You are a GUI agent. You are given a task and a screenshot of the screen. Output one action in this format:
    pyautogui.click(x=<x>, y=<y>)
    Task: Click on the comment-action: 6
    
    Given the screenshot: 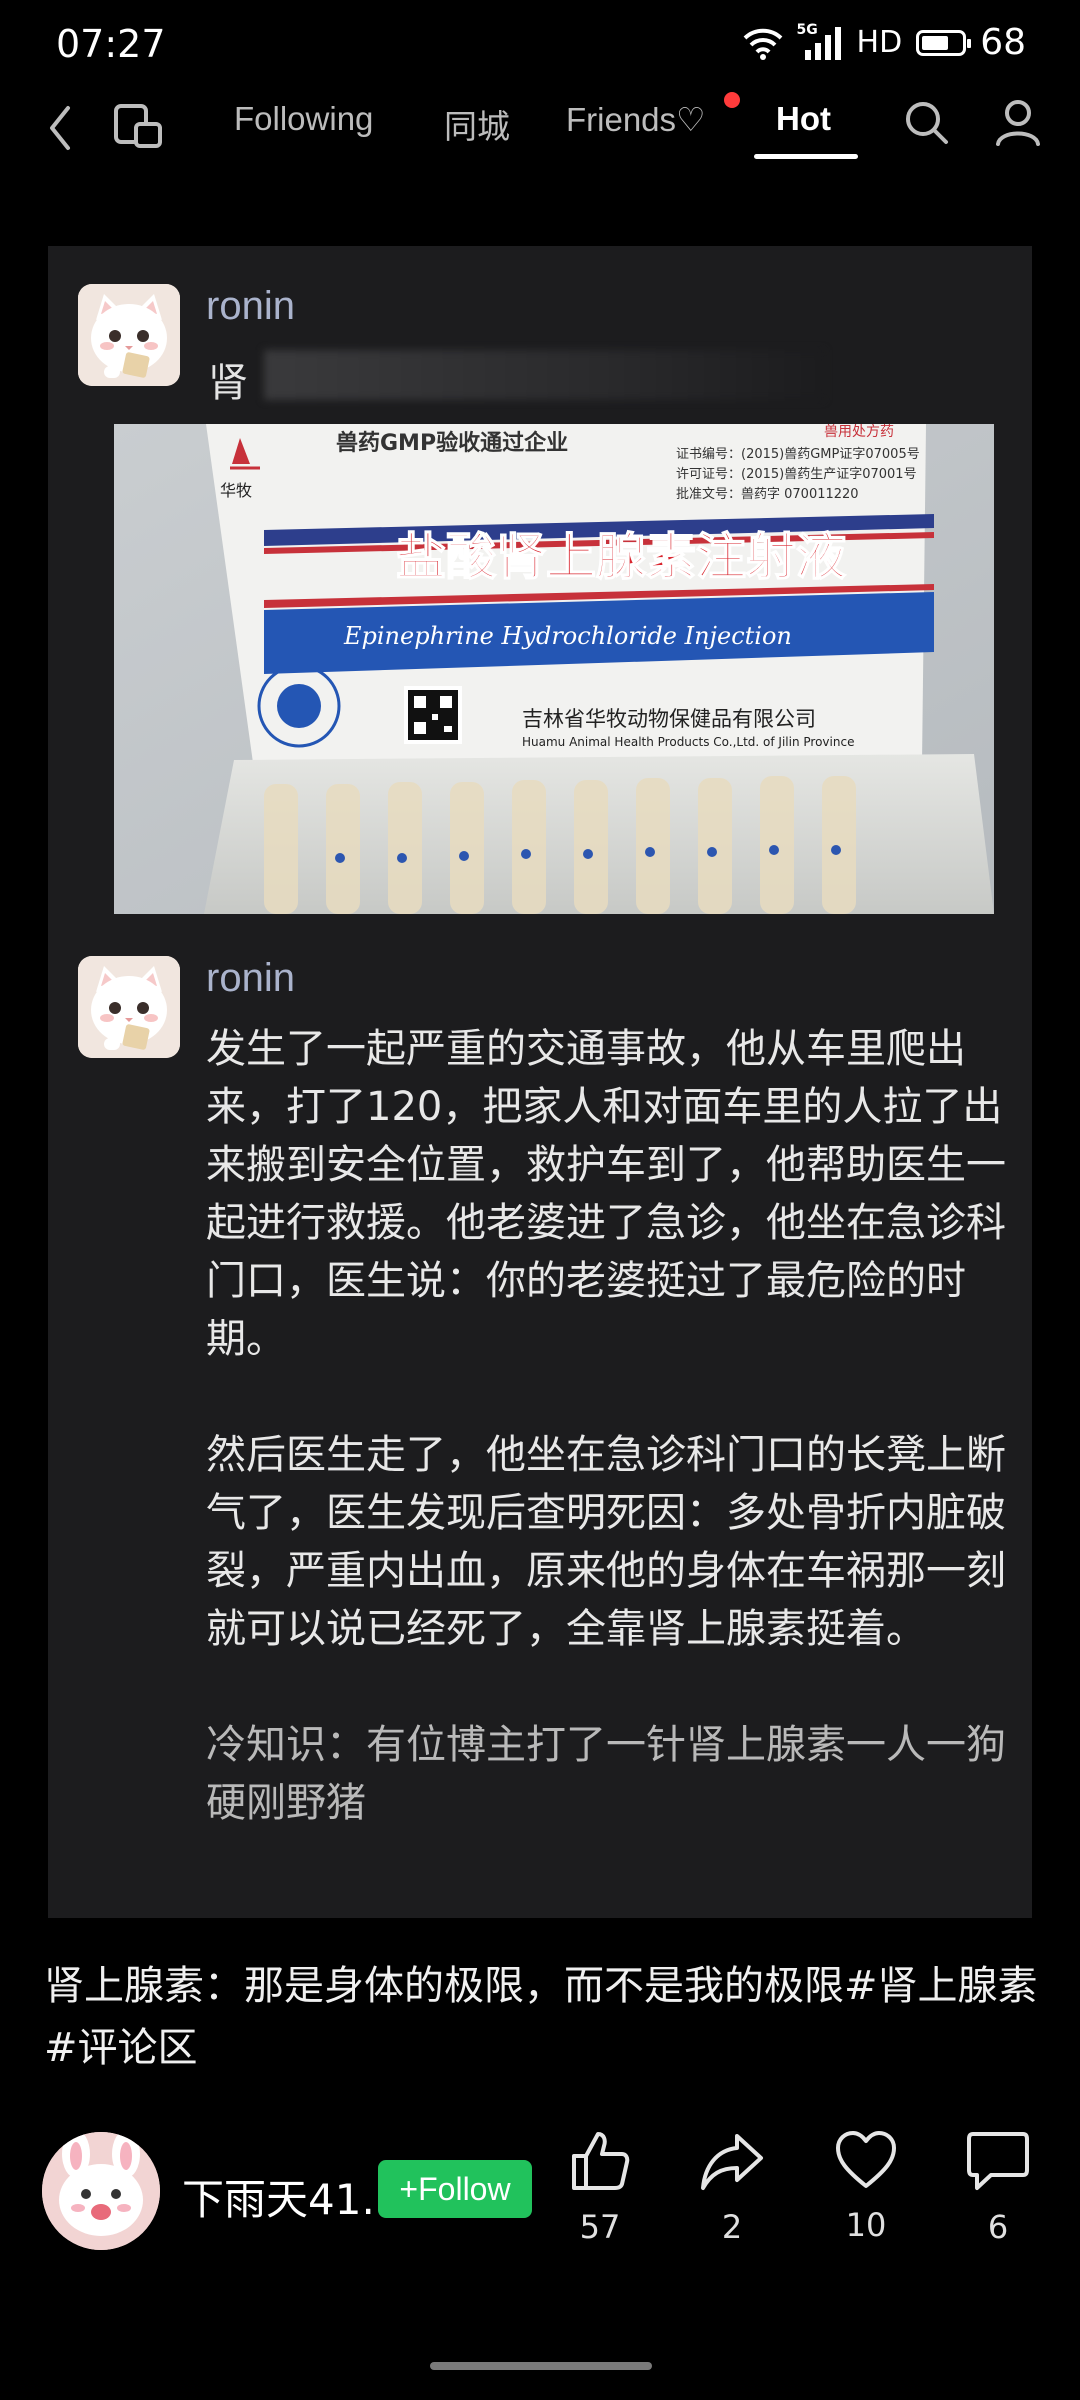 What is the action you would take?
    pyautogui.click(x=998, y=2188)
    